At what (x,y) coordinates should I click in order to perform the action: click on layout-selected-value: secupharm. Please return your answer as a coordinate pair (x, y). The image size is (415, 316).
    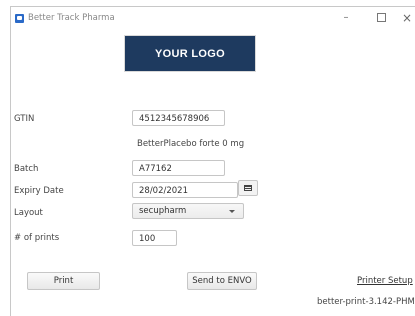
    Looking at the image, I should click on (163, 211).